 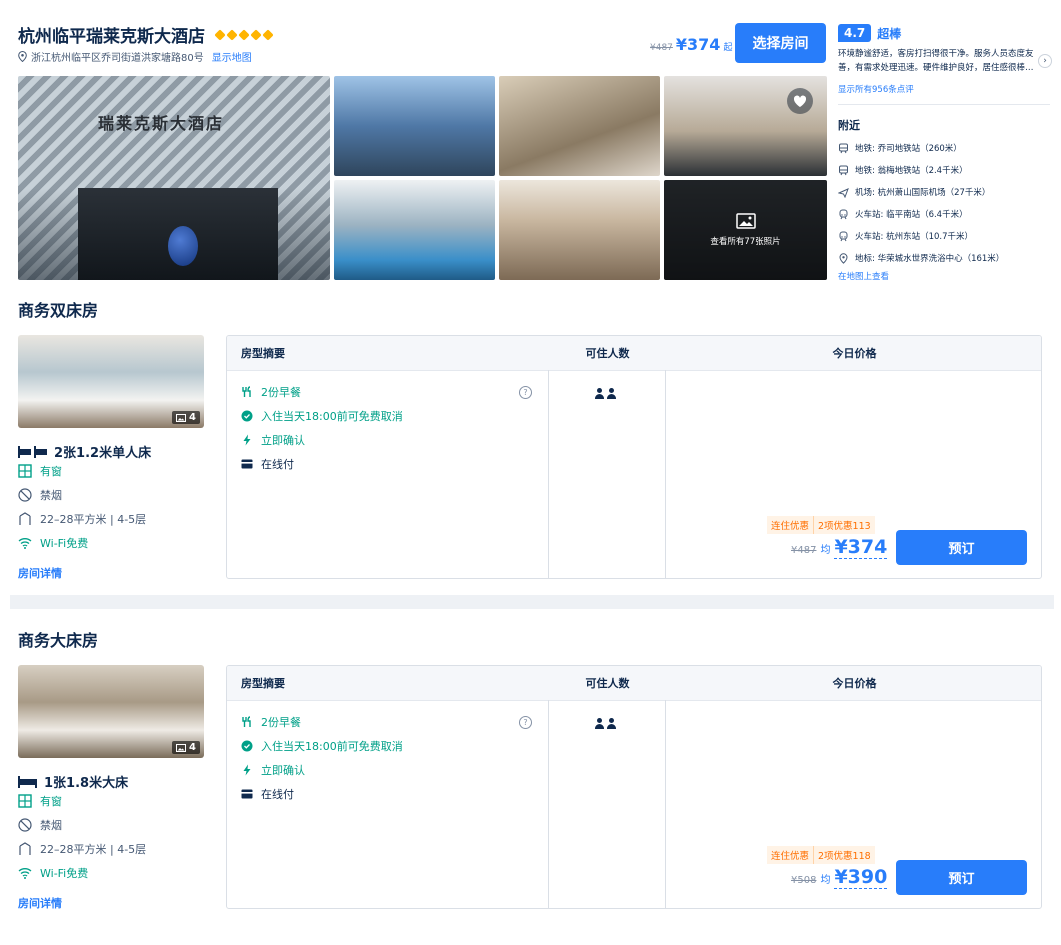 I want to click on room-price: ¥487 均 ¥374, so click(x=839, y=547).